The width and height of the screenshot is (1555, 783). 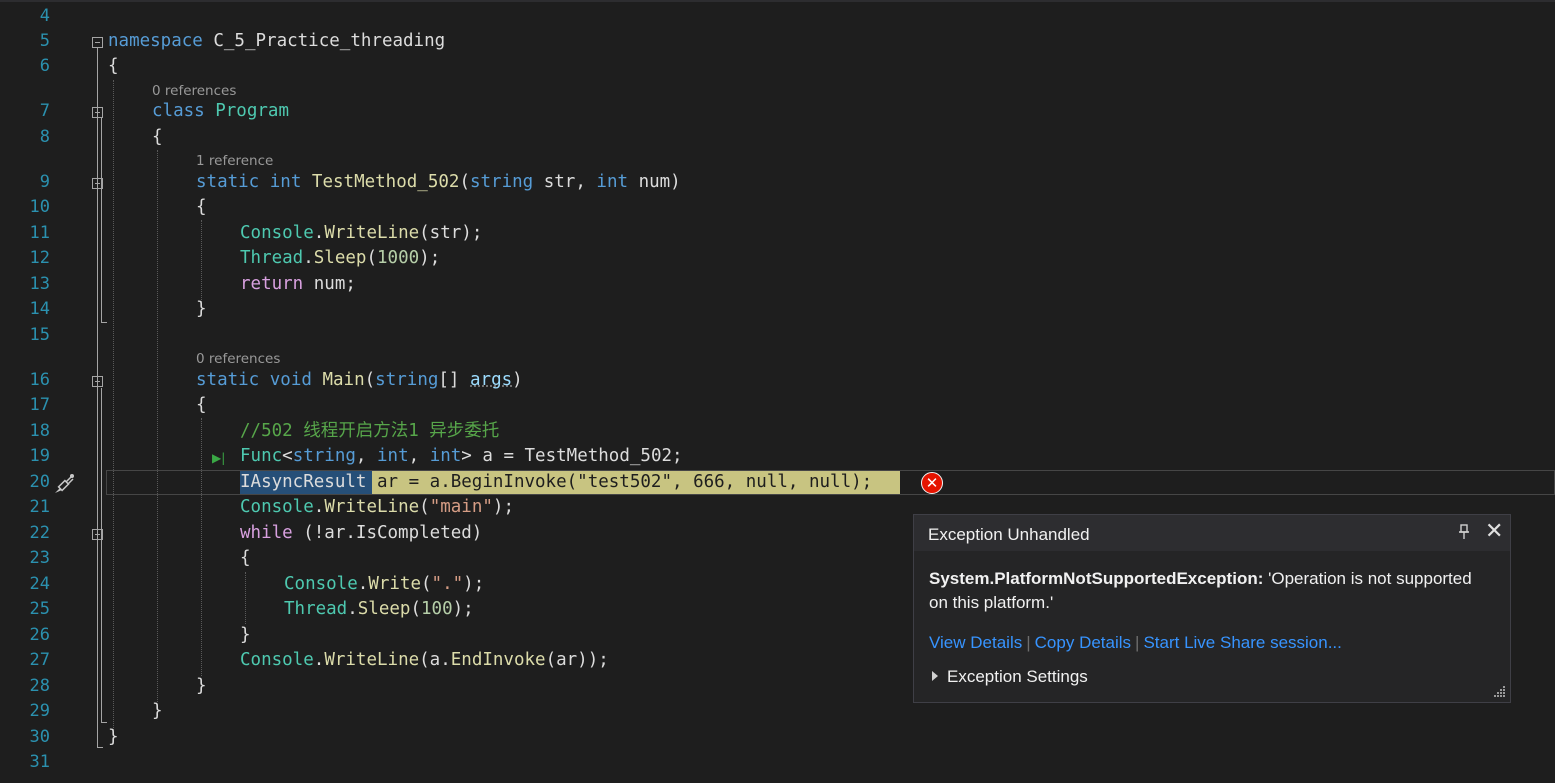 What do you see at coordinates (1009, 534) in the screenshot?
I see `exception-title: Exception Unhandled` at bounding box center [1009, 534].